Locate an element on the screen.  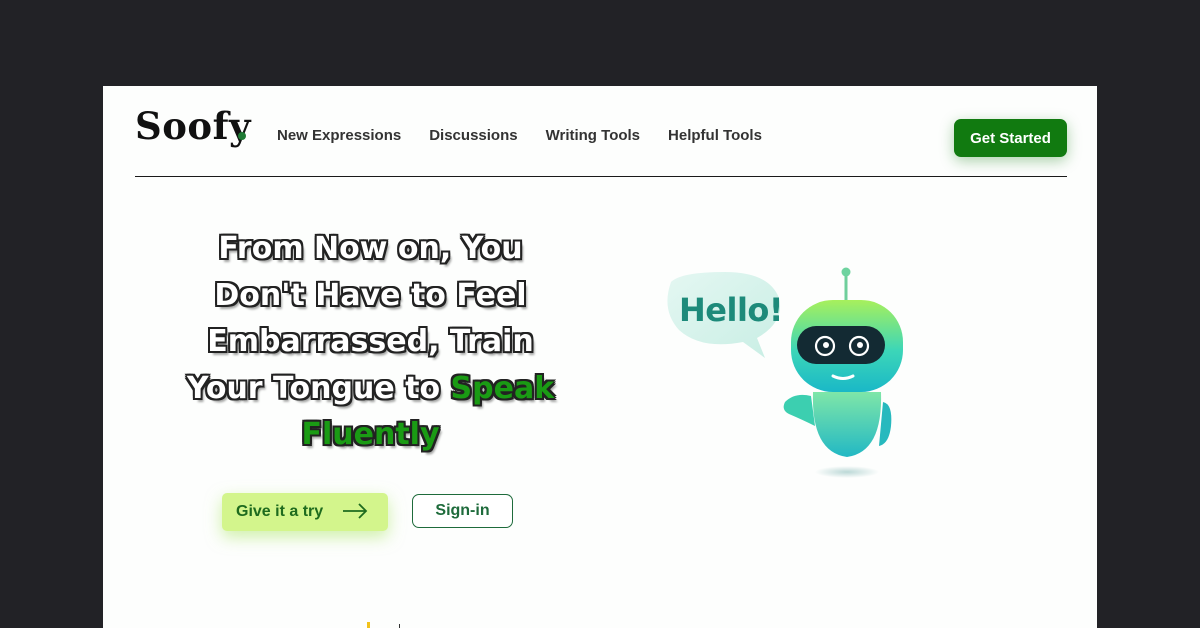
hero-highlight-speak: Speak is located at coordinates (502, 388).